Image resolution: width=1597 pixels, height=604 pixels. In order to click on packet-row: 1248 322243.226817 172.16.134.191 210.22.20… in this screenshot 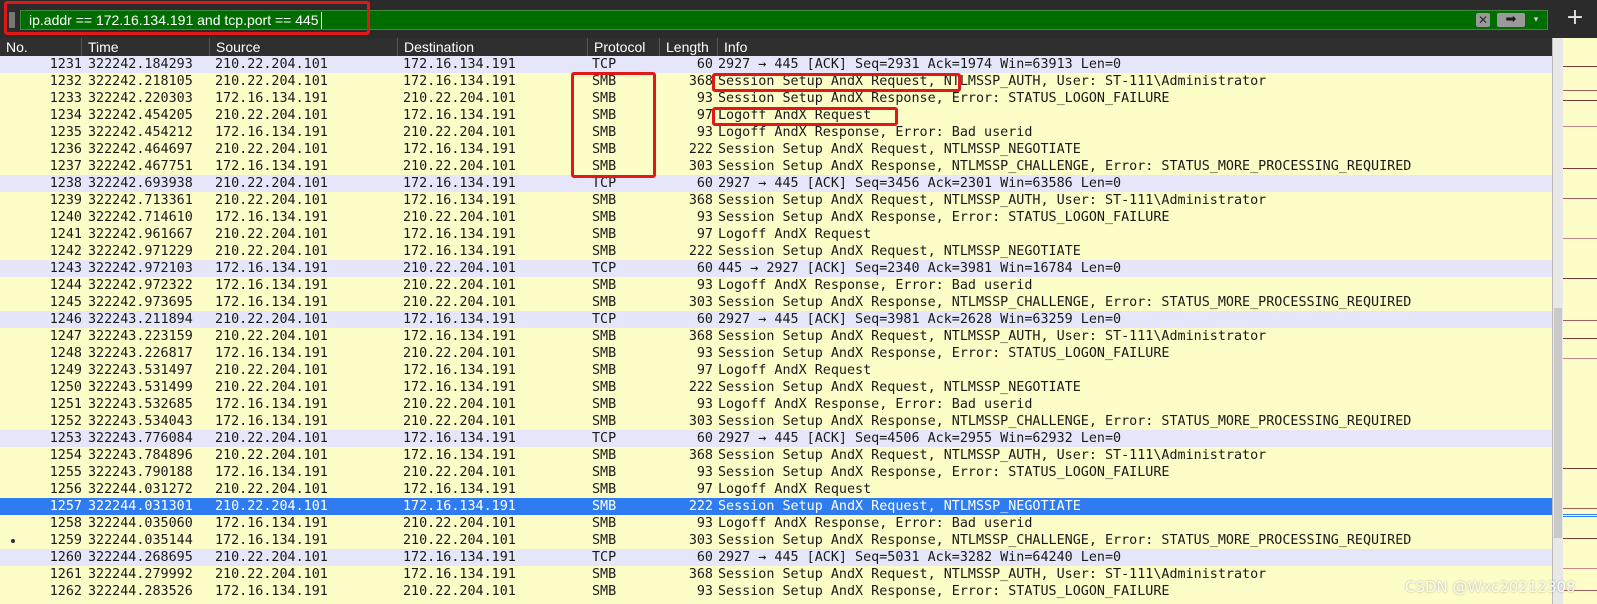, I will do `click(776, 353)`.